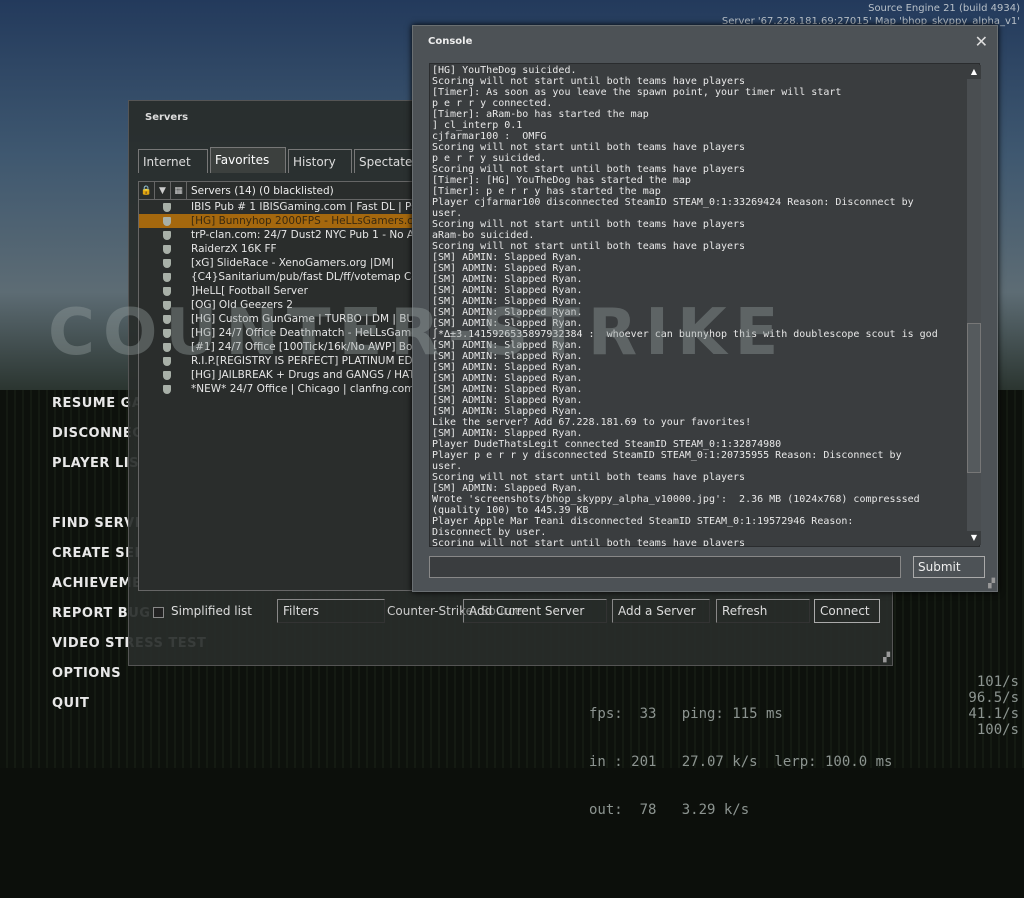 This screenshot has width=1024, height=898. Describe the element at coordinates (158, 612) in the screenshot. I see `simplified-list-checkbox` at that location.